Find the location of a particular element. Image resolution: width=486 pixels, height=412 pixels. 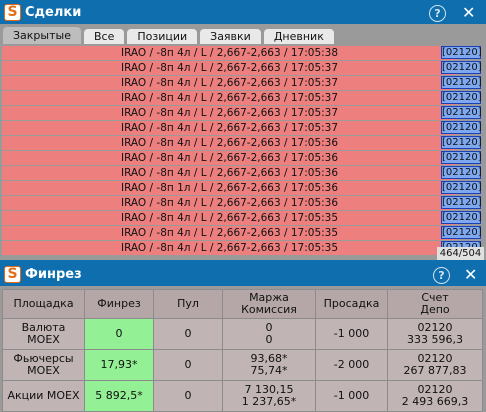

tab-closed: Закрытые is located at coordinates (42, 35).